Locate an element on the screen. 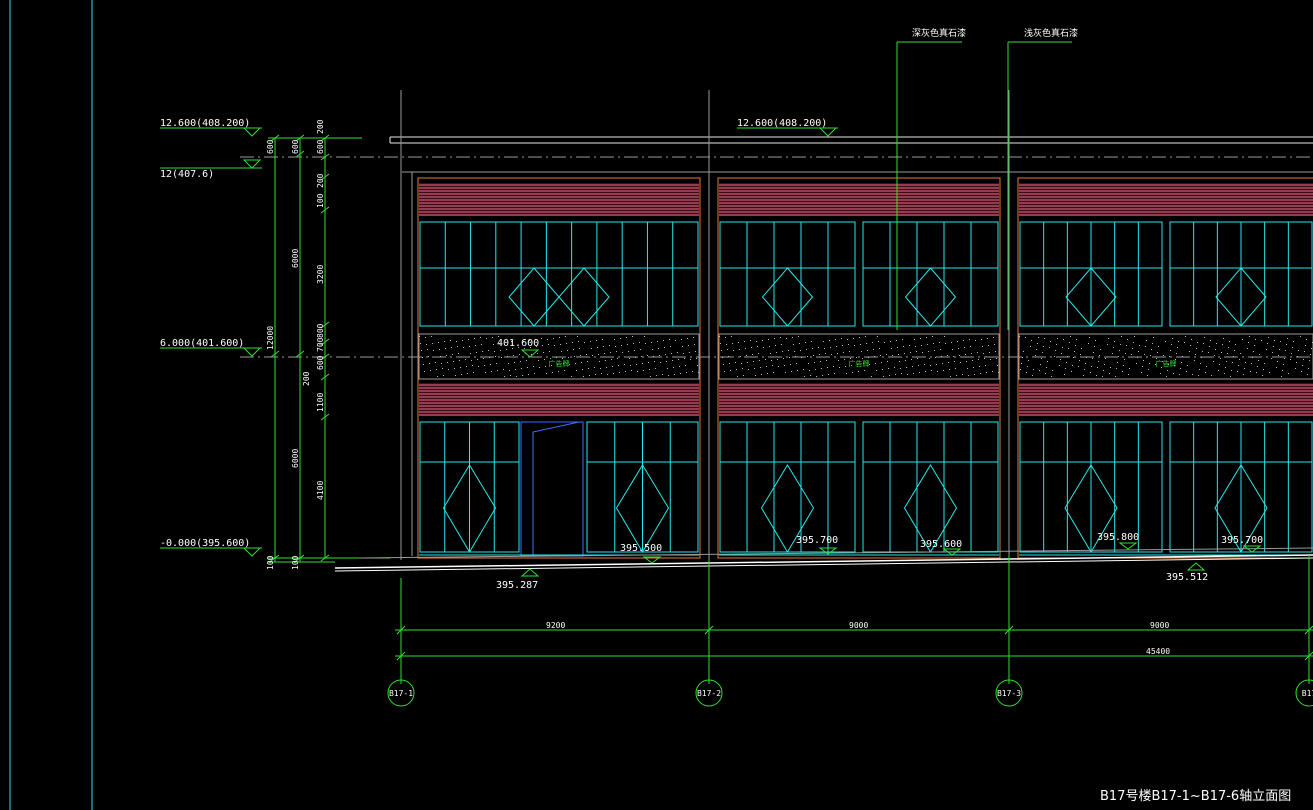  elevation-text: 12(407.6) is located at coordinates (187, 174).